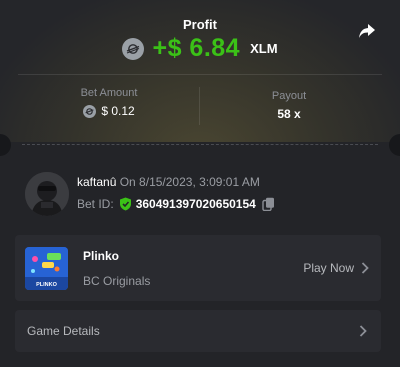 This screenshot has width=400, height=367. I want to click on divider, so click(200, 74).